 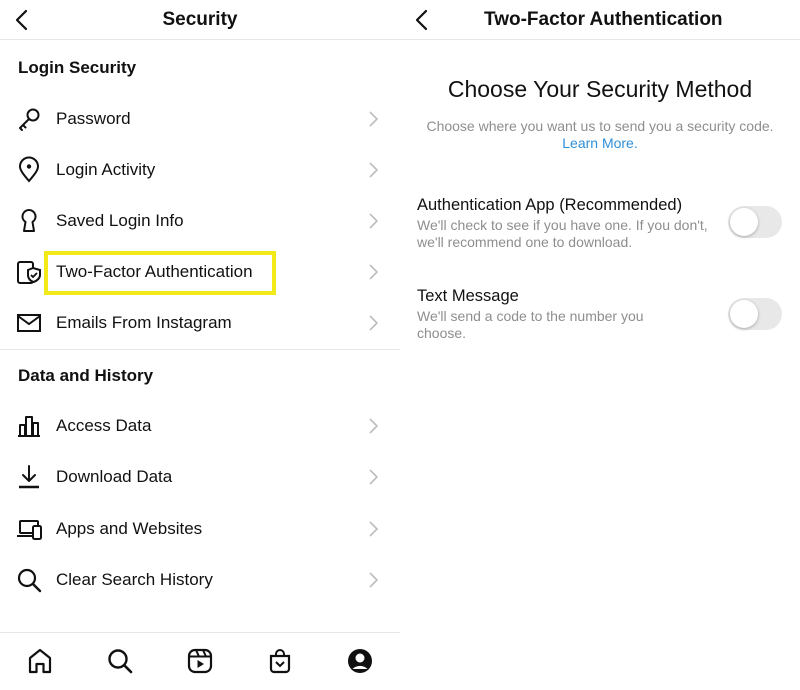 I want to click on menu-item-apps-websites: Apps and Websites, so click(x=200, y=529).